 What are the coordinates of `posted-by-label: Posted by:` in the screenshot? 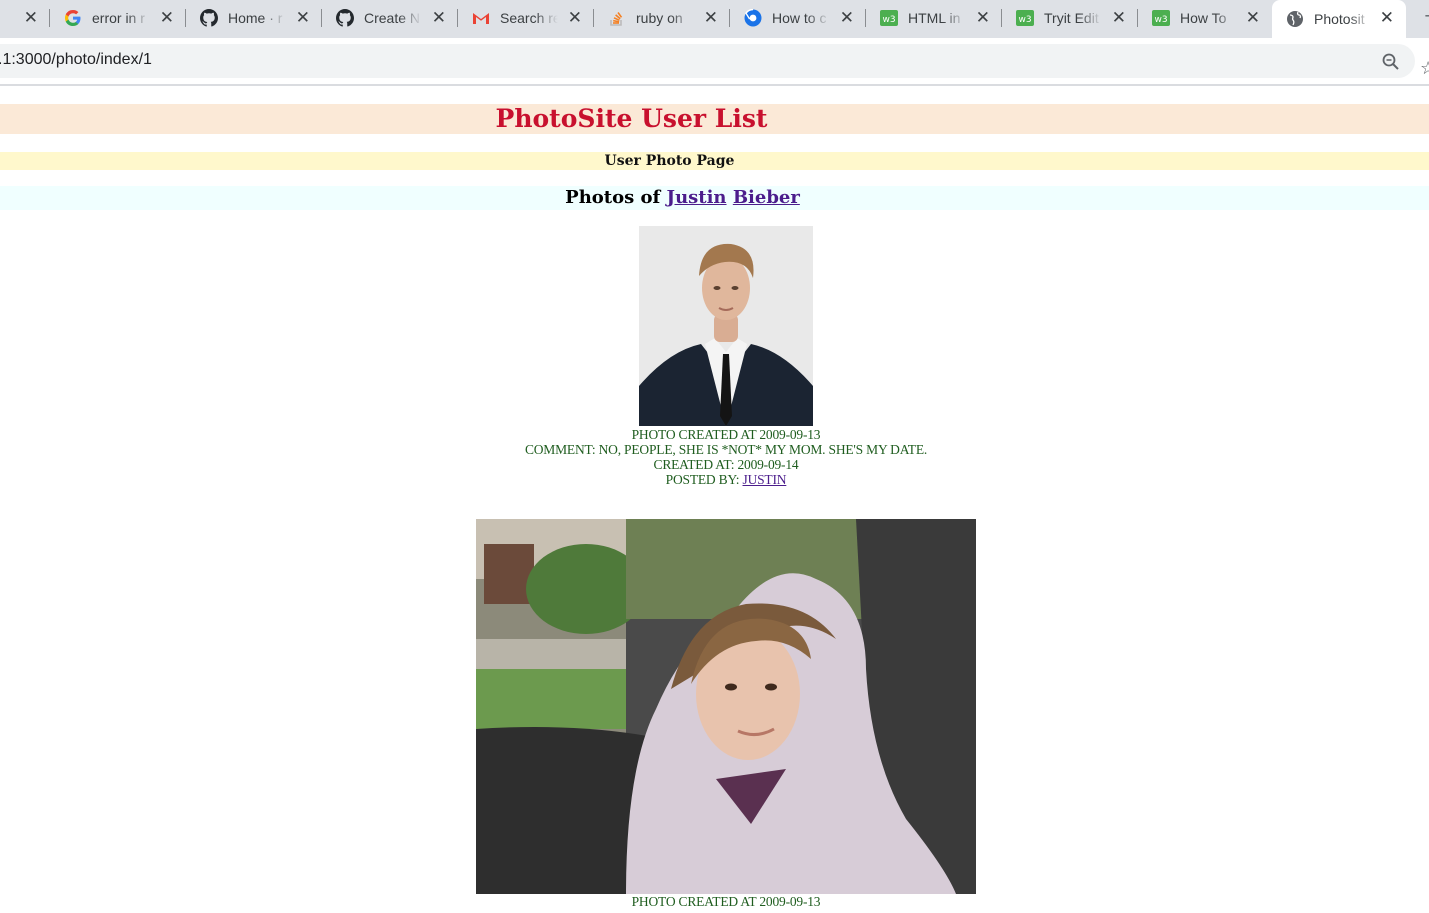 It's located at (702, 479).